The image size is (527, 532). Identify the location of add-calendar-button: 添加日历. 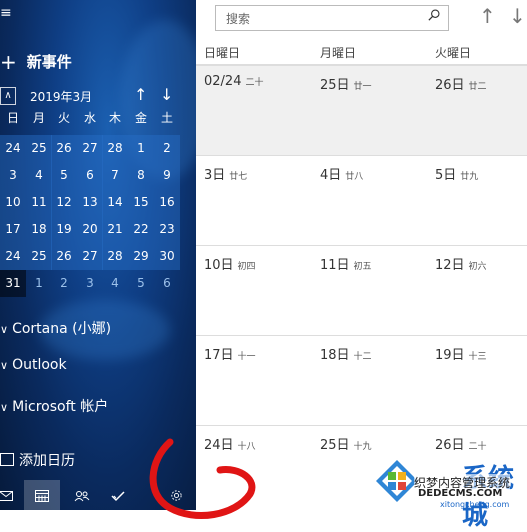
(37, 460).